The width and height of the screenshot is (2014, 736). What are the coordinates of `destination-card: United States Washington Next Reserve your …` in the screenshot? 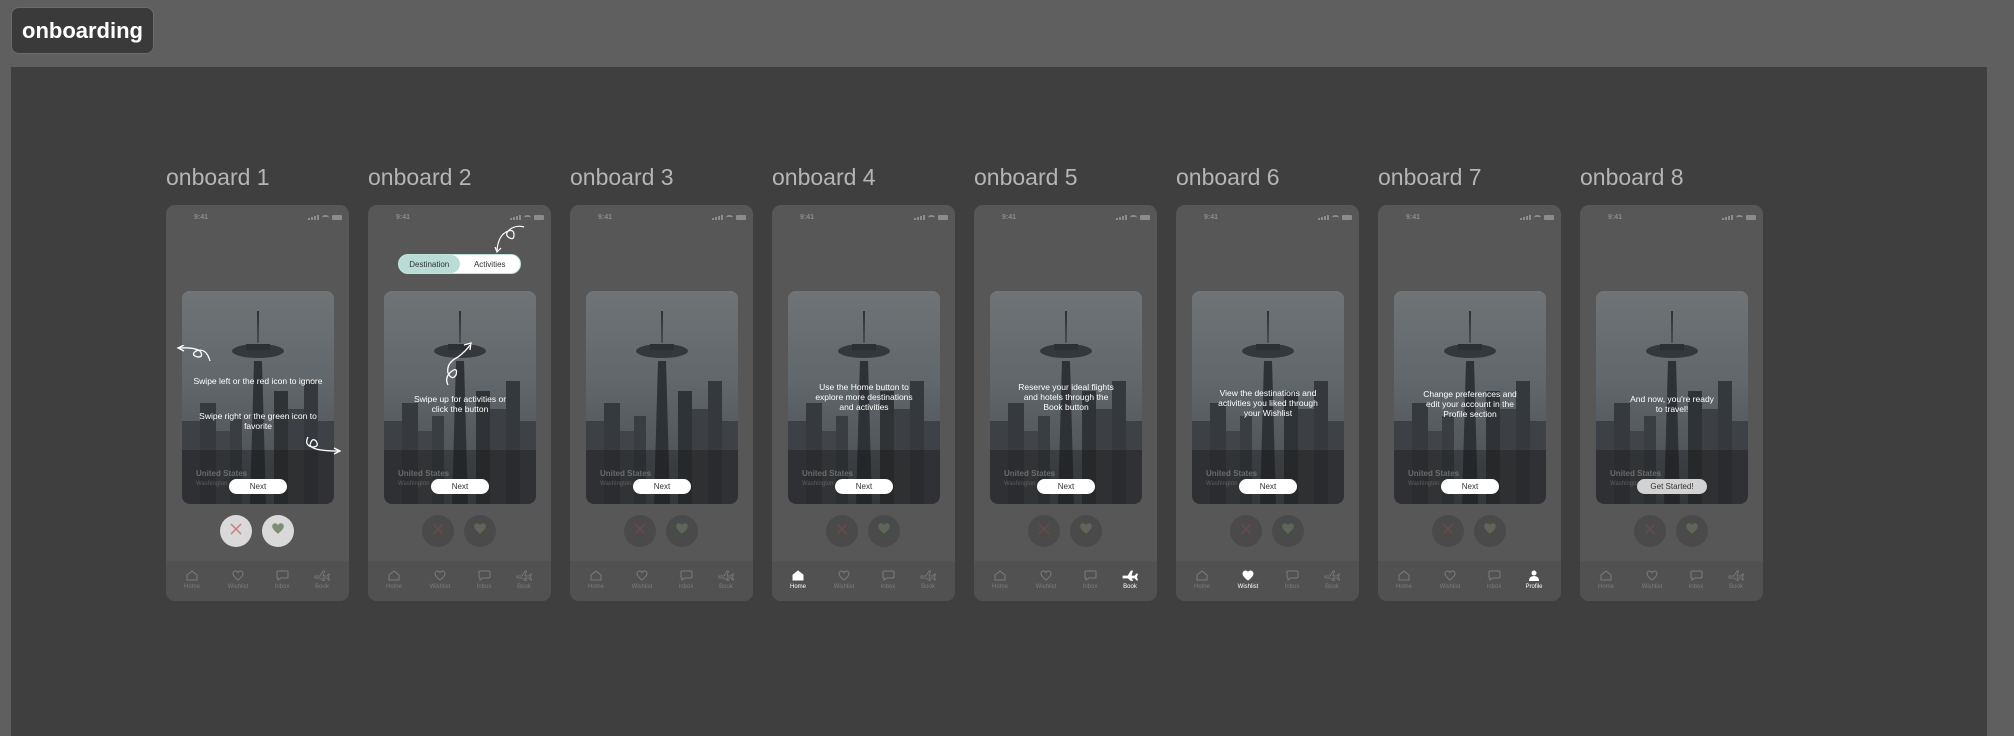 It's located at (1066, 397).